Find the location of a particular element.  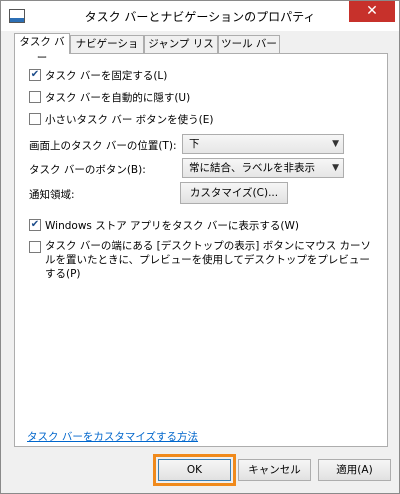

notification-area-label: 通知領域: is located at coordinates (52, 195).